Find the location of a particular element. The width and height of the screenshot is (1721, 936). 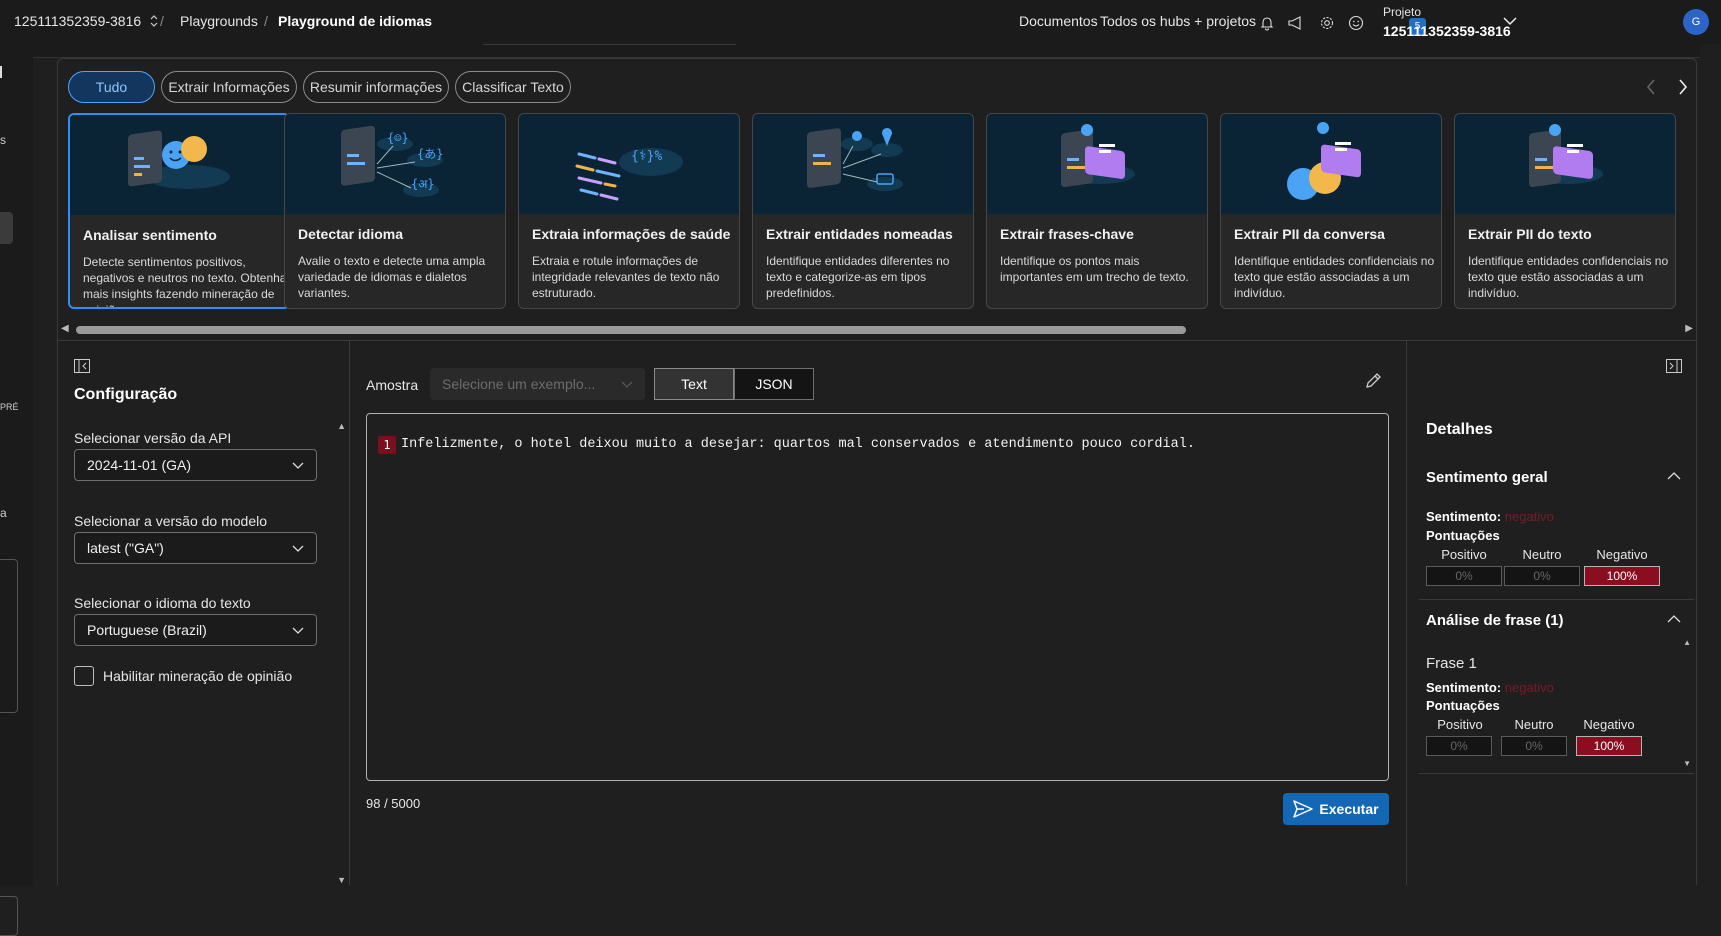

card-title: Extrair PII da conversa is located at coordinates (1309, 234).